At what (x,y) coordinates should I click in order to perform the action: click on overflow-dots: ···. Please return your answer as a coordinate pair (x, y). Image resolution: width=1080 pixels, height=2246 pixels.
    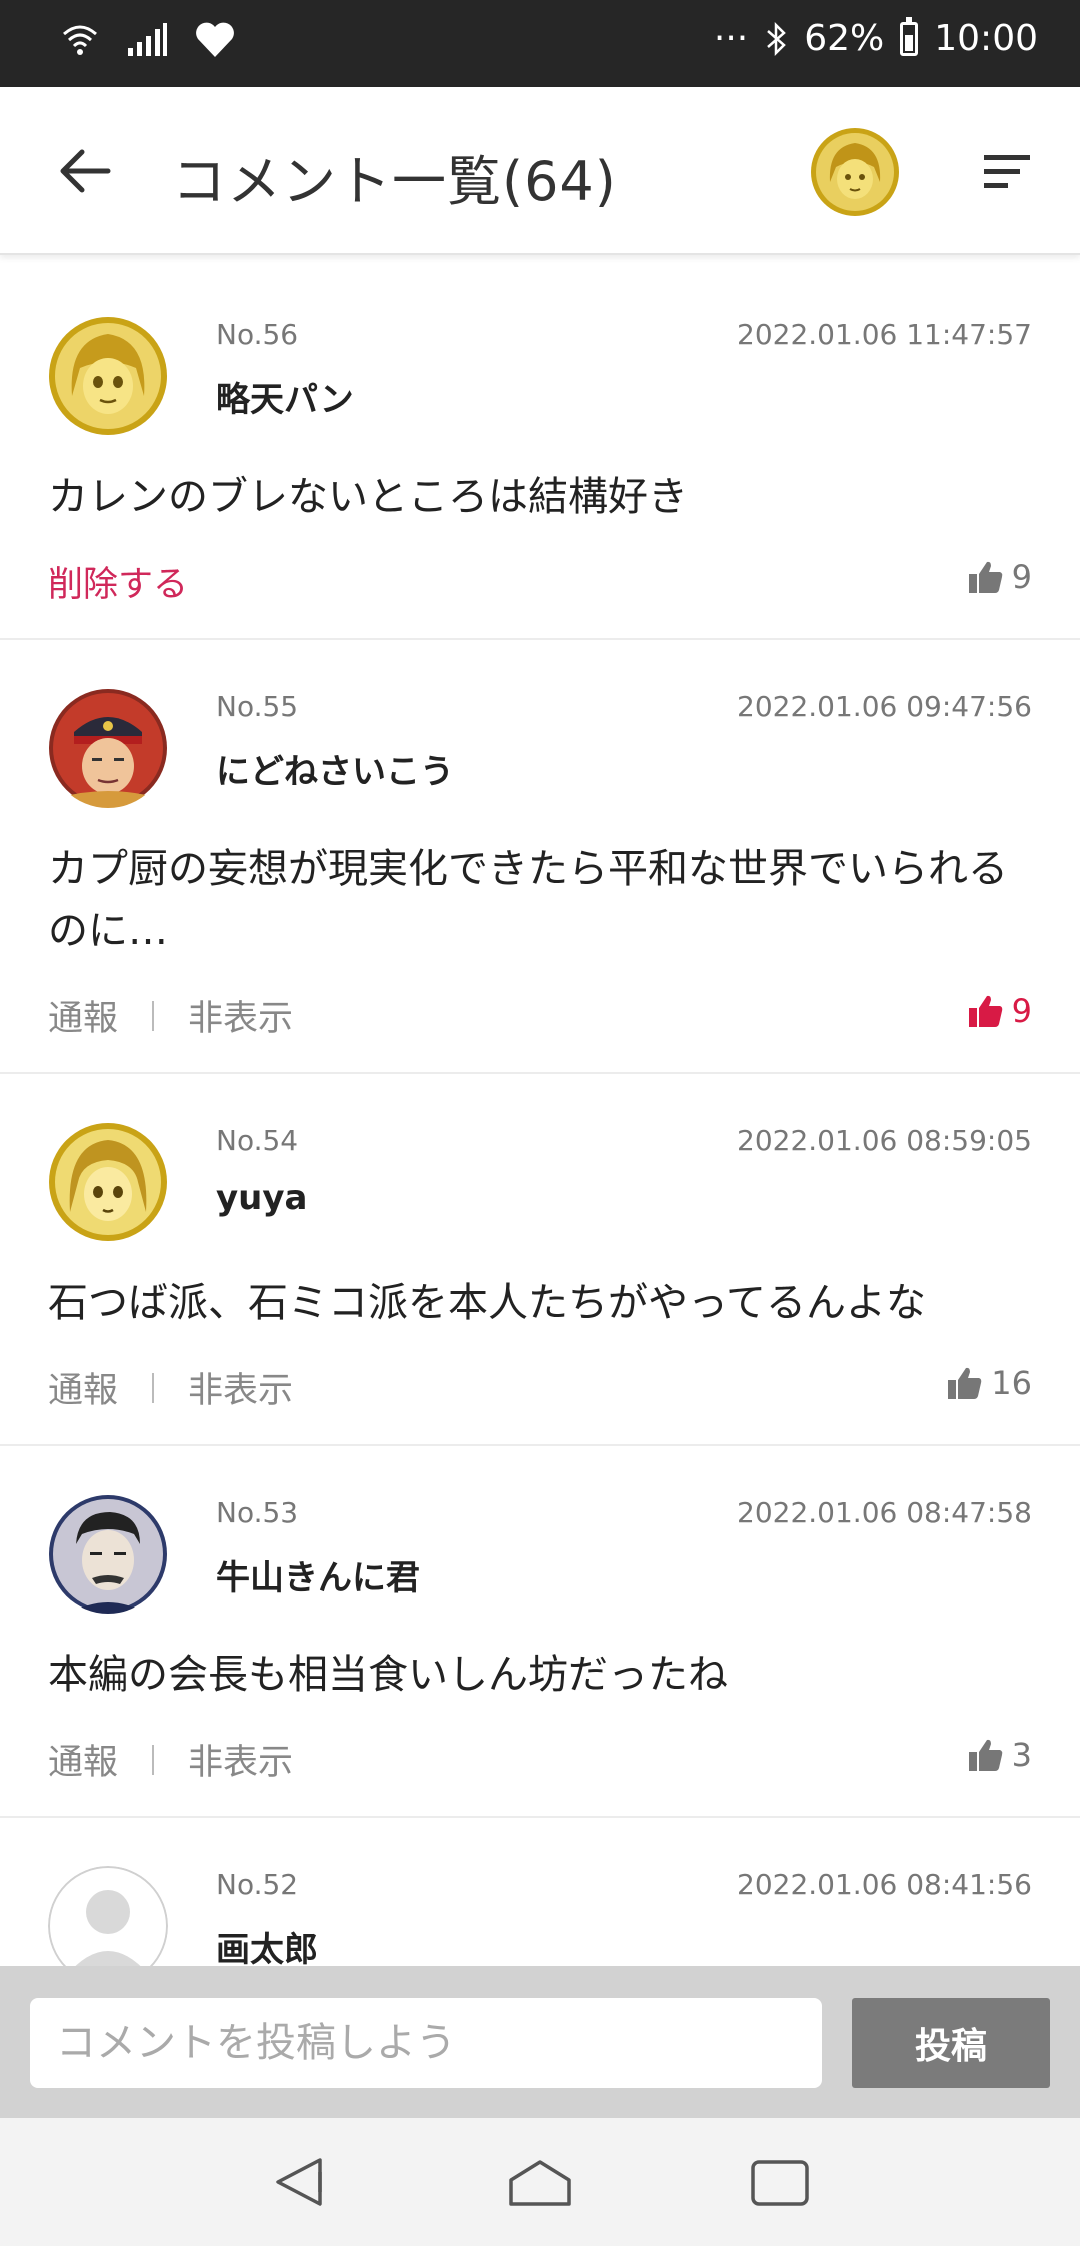
    Looking at the image, I should click on (731, 38).